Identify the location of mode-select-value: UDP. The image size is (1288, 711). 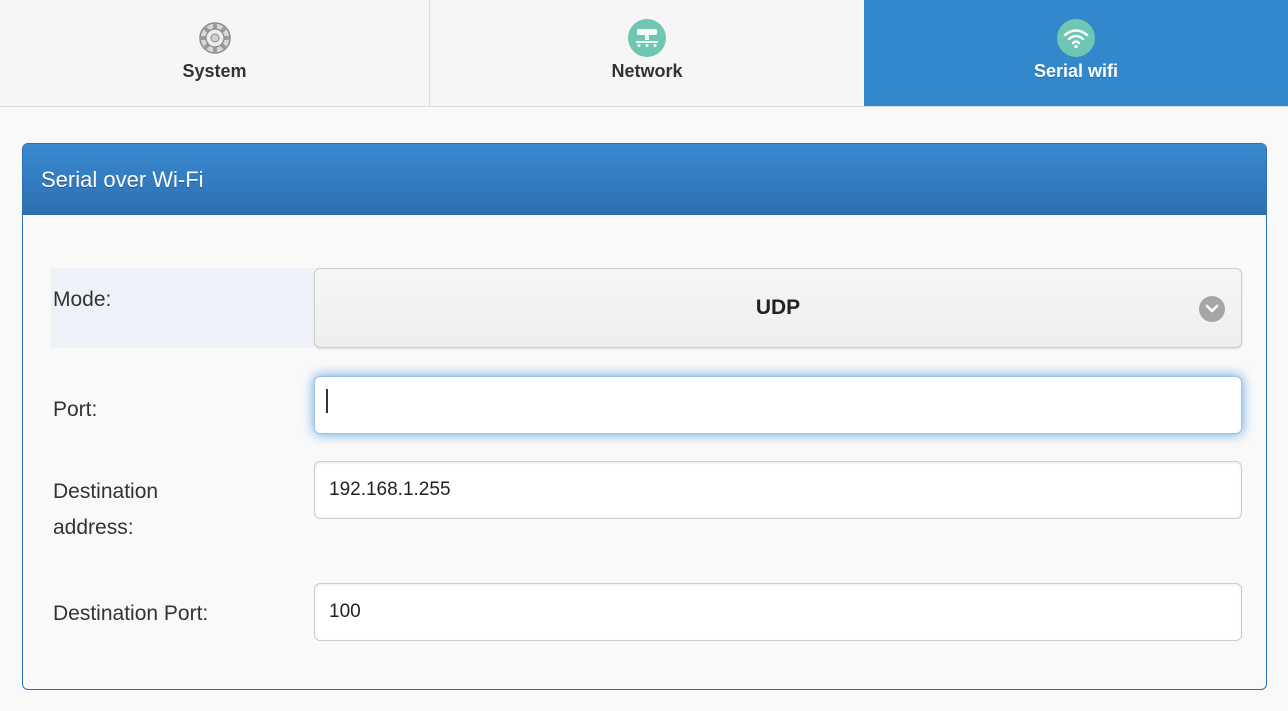
(778, 307).